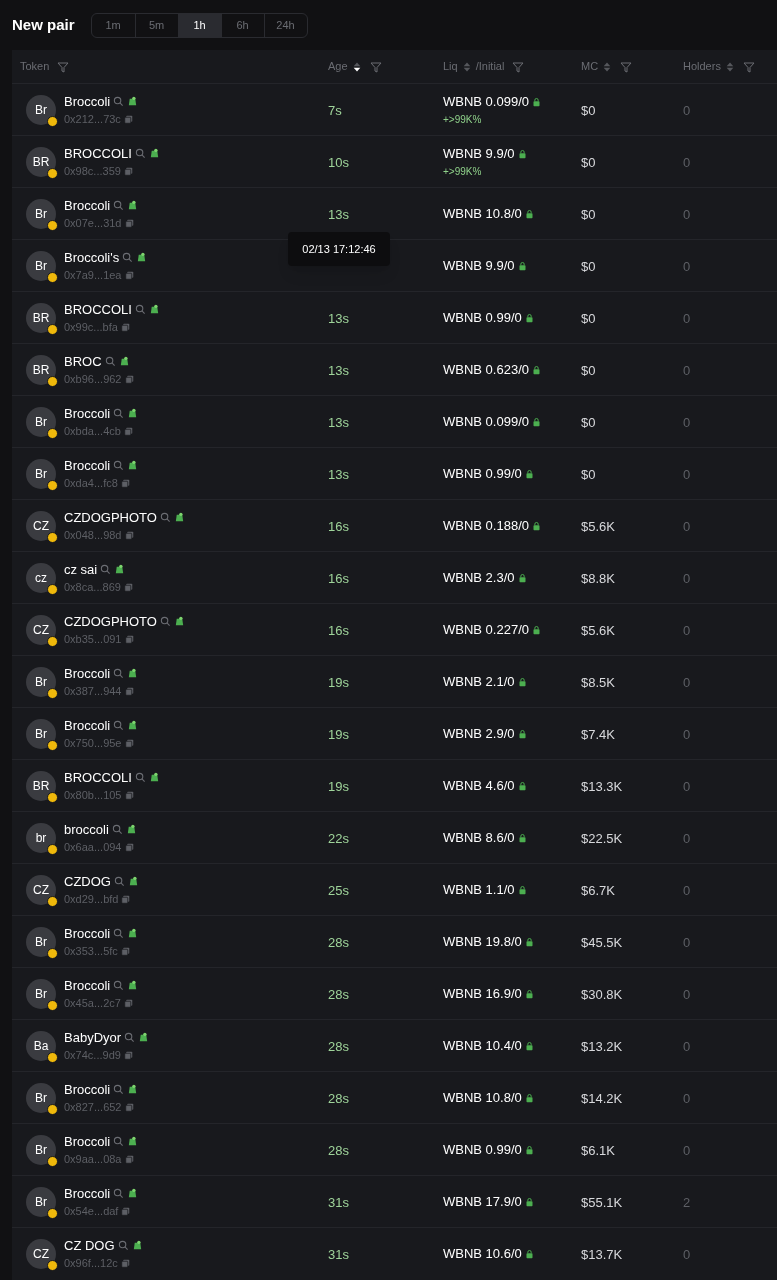  Describe the element at coordinates (602, 994) in the screenshot. I see `market-cap-value: $30.8K` at that location.